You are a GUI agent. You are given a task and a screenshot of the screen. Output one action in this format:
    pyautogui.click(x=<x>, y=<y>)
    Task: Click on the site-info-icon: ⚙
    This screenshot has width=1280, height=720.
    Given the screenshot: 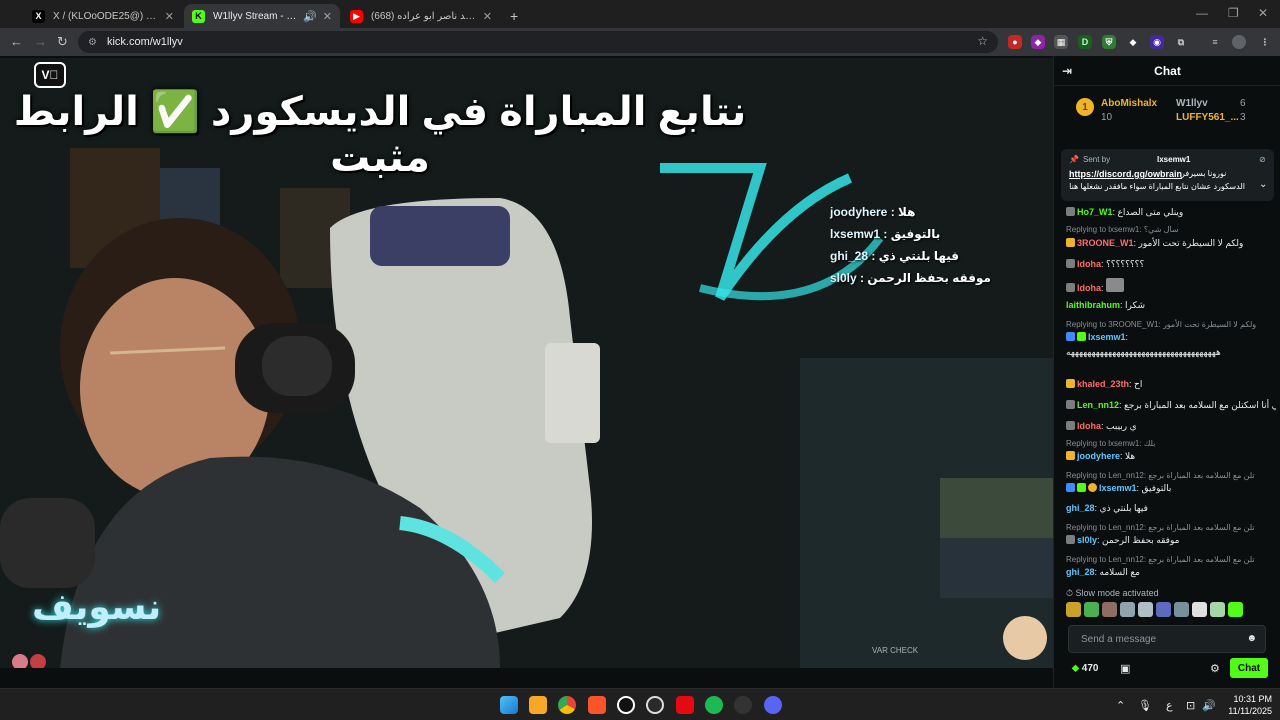 What is the action you would take?
    pyautogui.click(x=92, y=42)
    